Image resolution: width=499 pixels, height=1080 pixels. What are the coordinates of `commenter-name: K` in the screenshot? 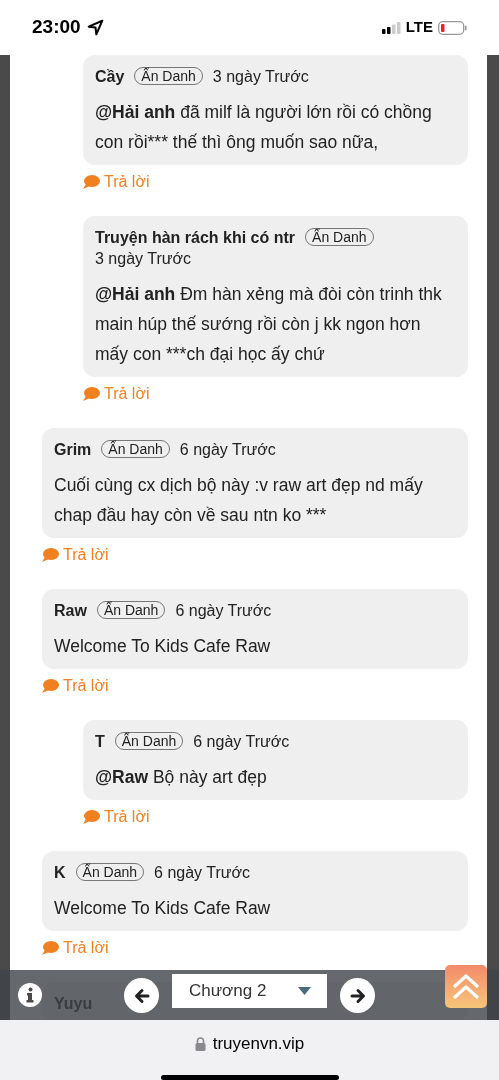 It's located at (60, 872).